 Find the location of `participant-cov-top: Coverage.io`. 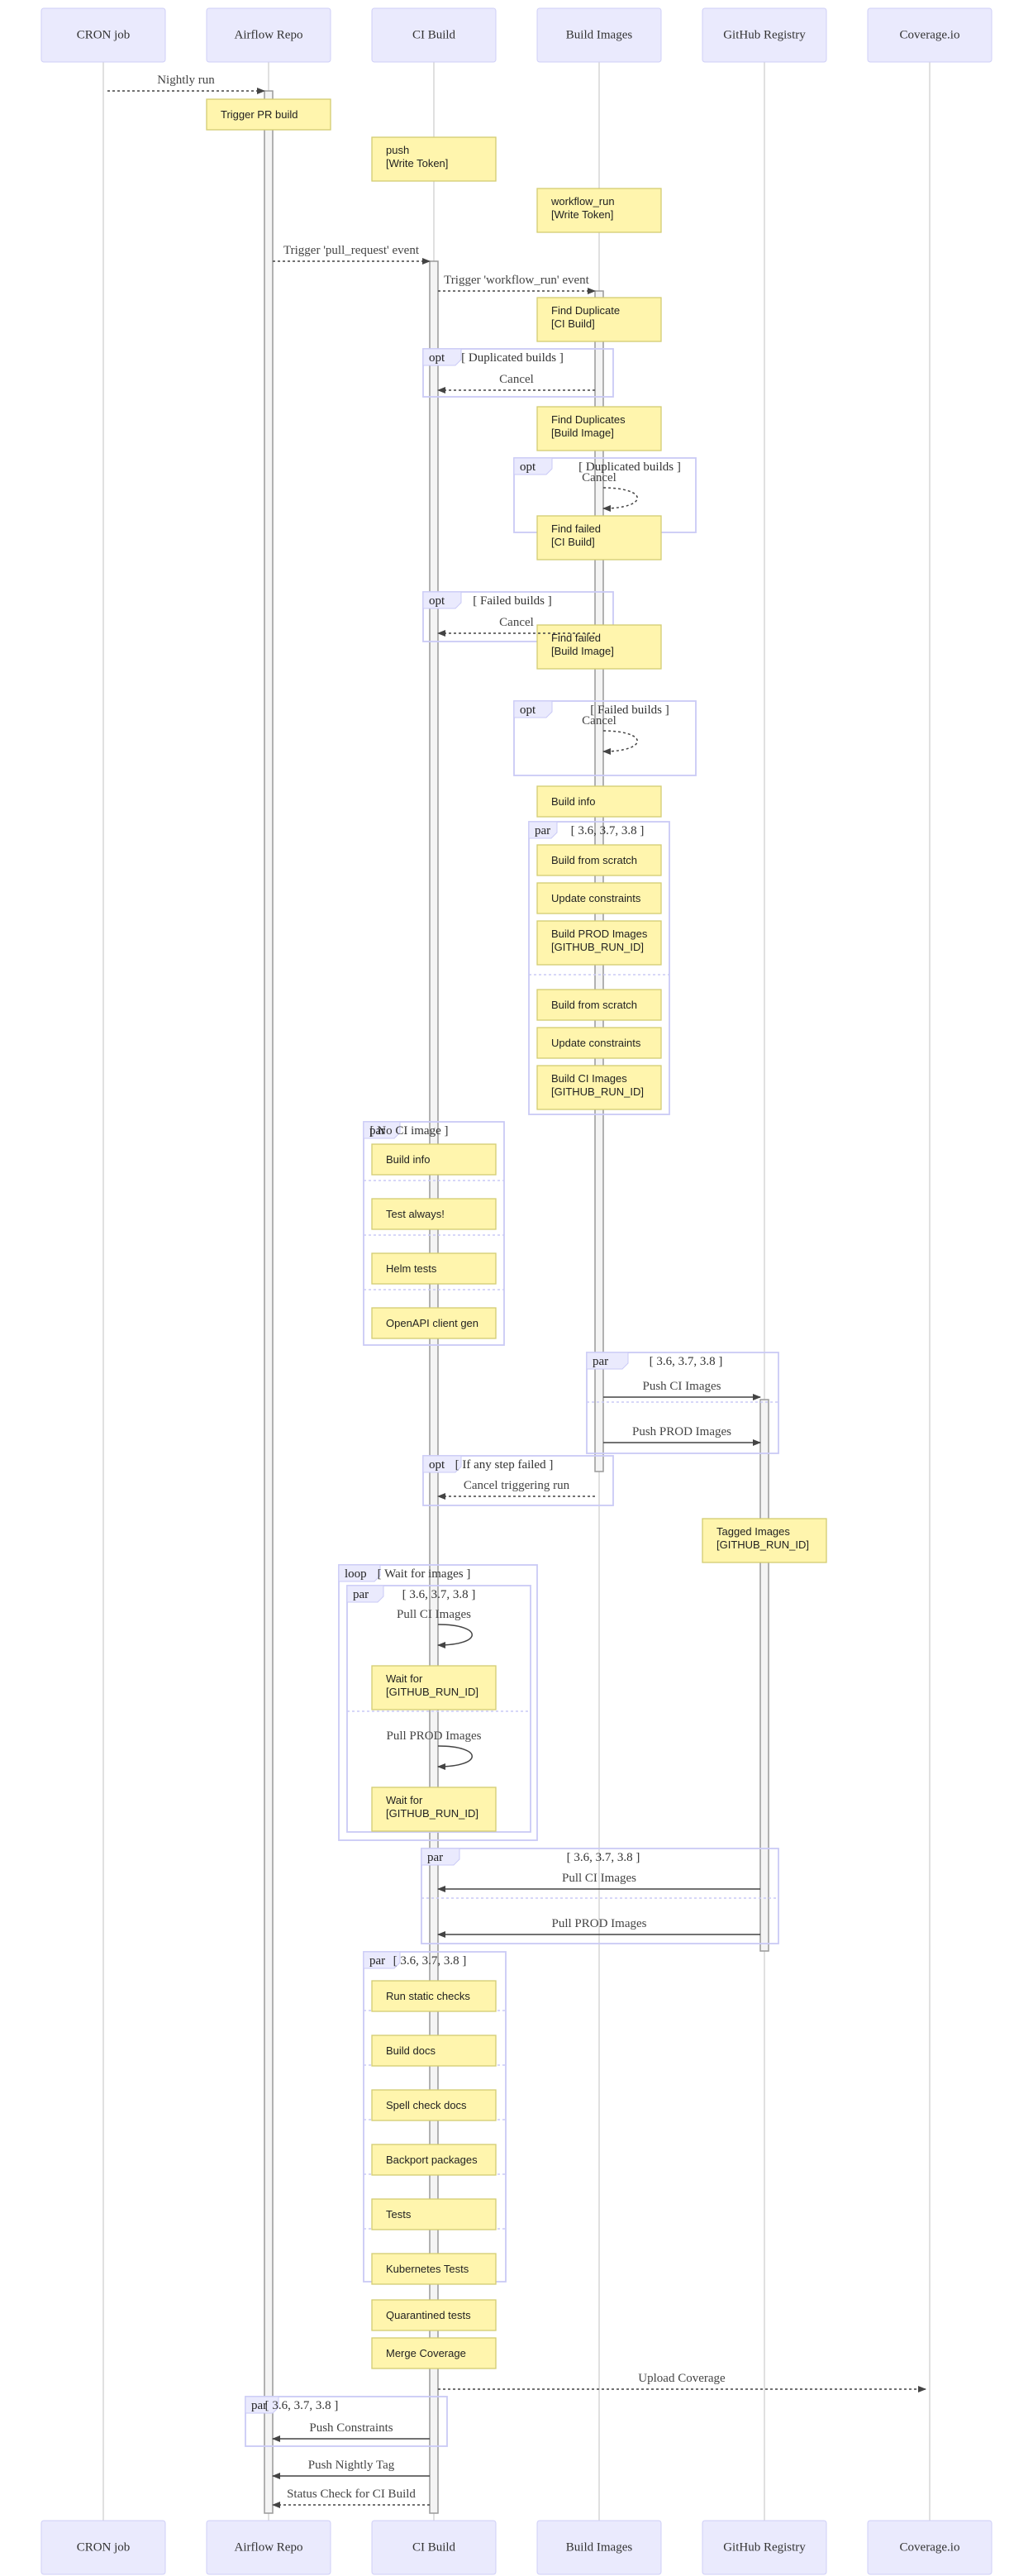

participant-cov-top: Coverage.io is located at coordinates (930, 35).